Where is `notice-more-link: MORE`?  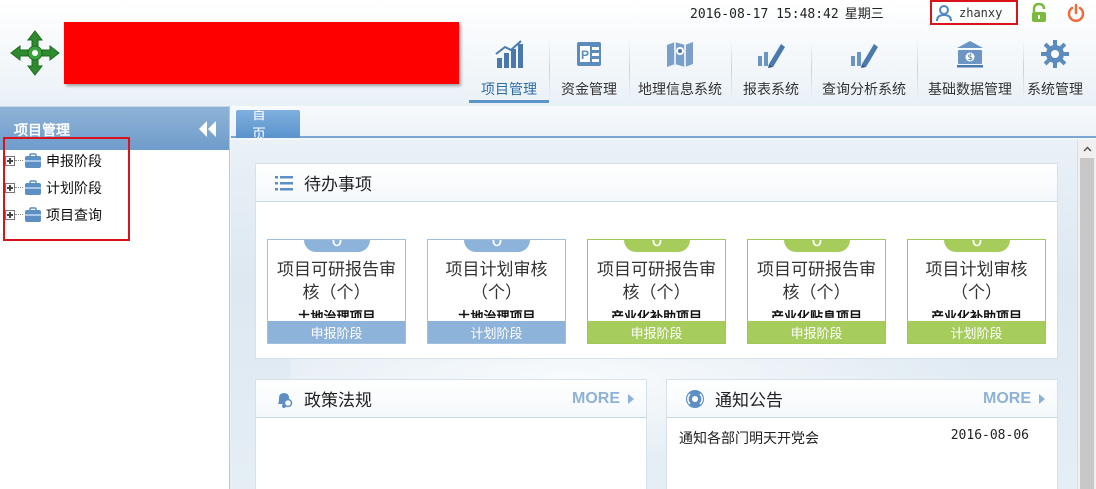
notice-more-link: MORE is located at coordinates (1014, 399).